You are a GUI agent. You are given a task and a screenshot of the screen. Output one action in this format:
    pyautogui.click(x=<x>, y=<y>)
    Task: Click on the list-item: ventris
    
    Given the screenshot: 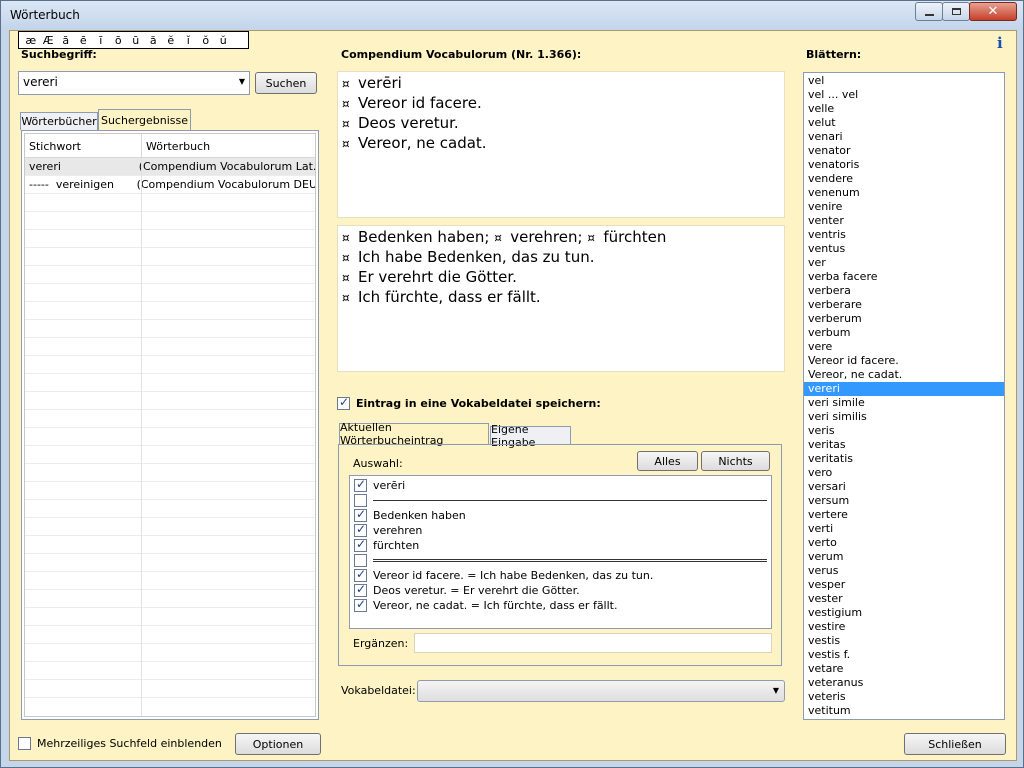 What is the action you would take?
    pyautogui.click(x=904, y=235)
    